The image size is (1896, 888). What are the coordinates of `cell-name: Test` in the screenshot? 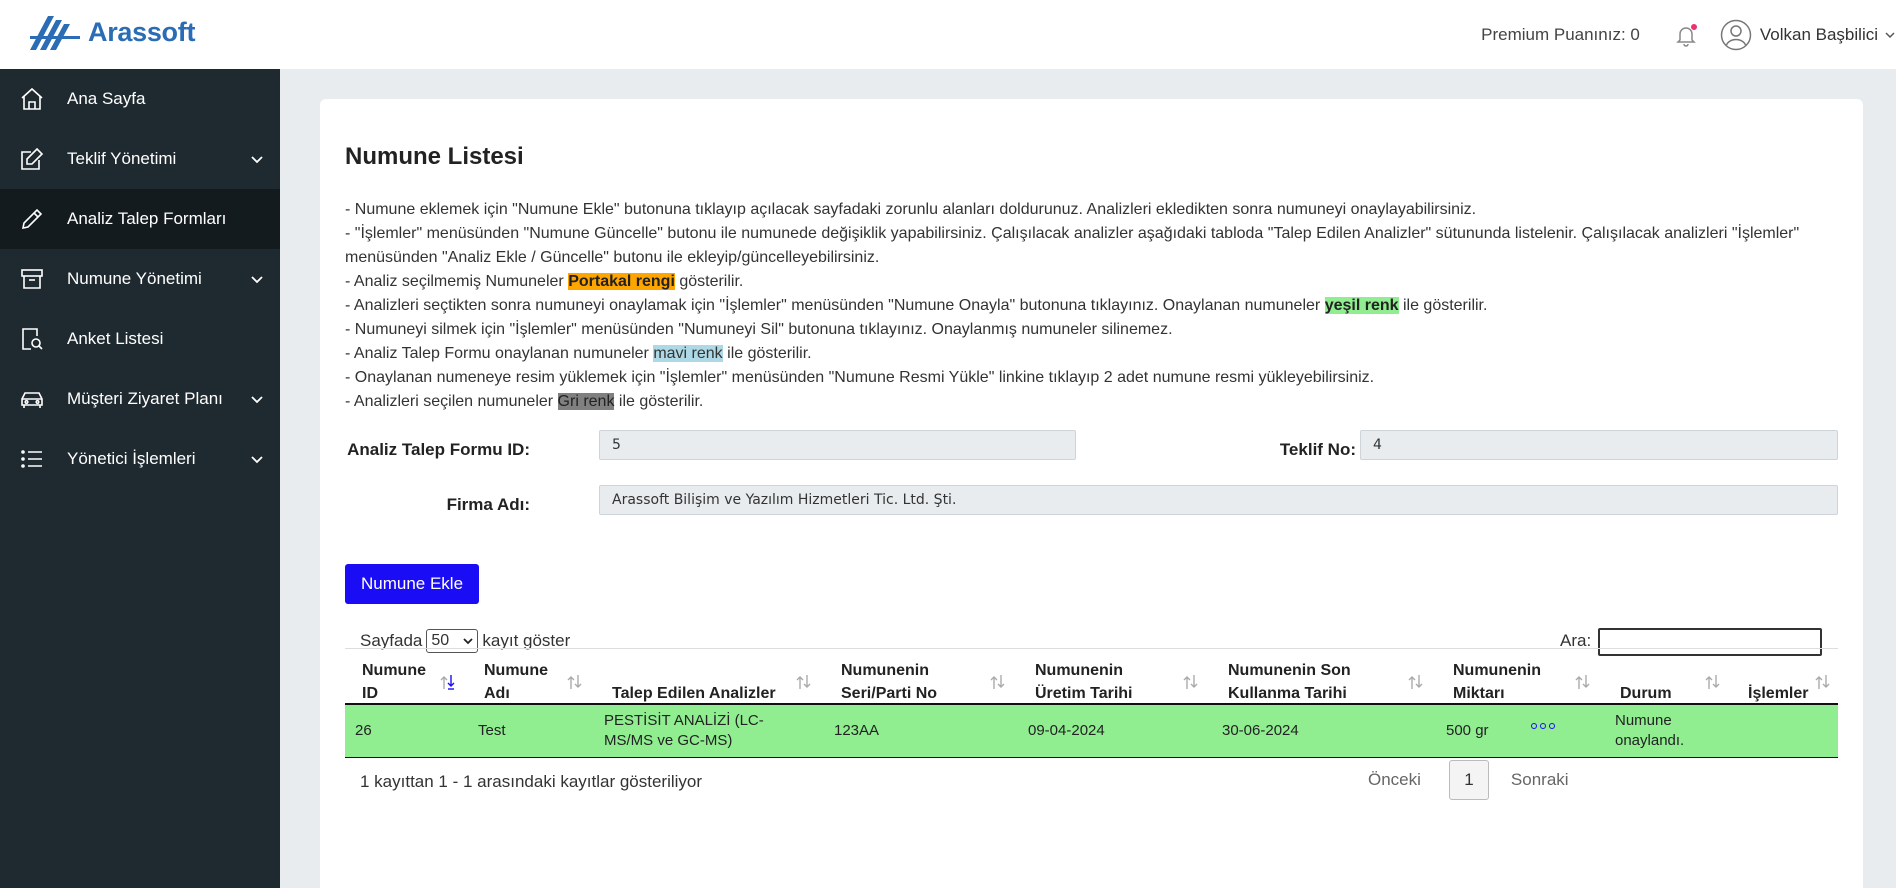 It's located at (492, 730).